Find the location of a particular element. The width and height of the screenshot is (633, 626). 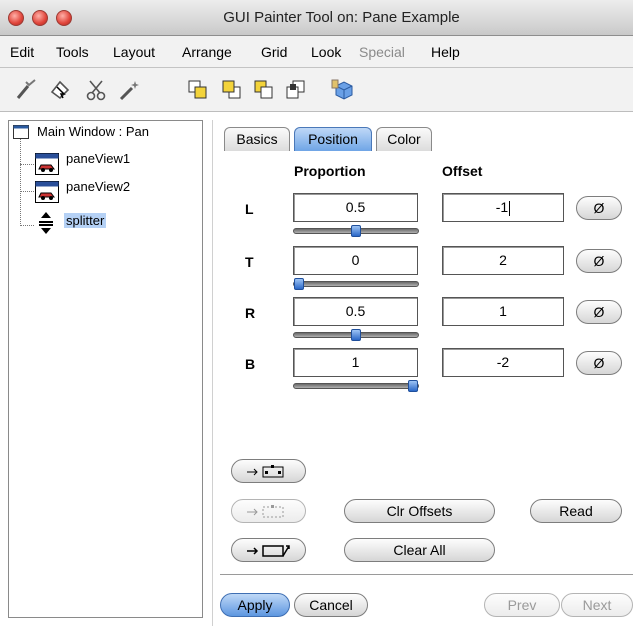

bottom-zero-button: Ø is located at coordinates (599, 363).